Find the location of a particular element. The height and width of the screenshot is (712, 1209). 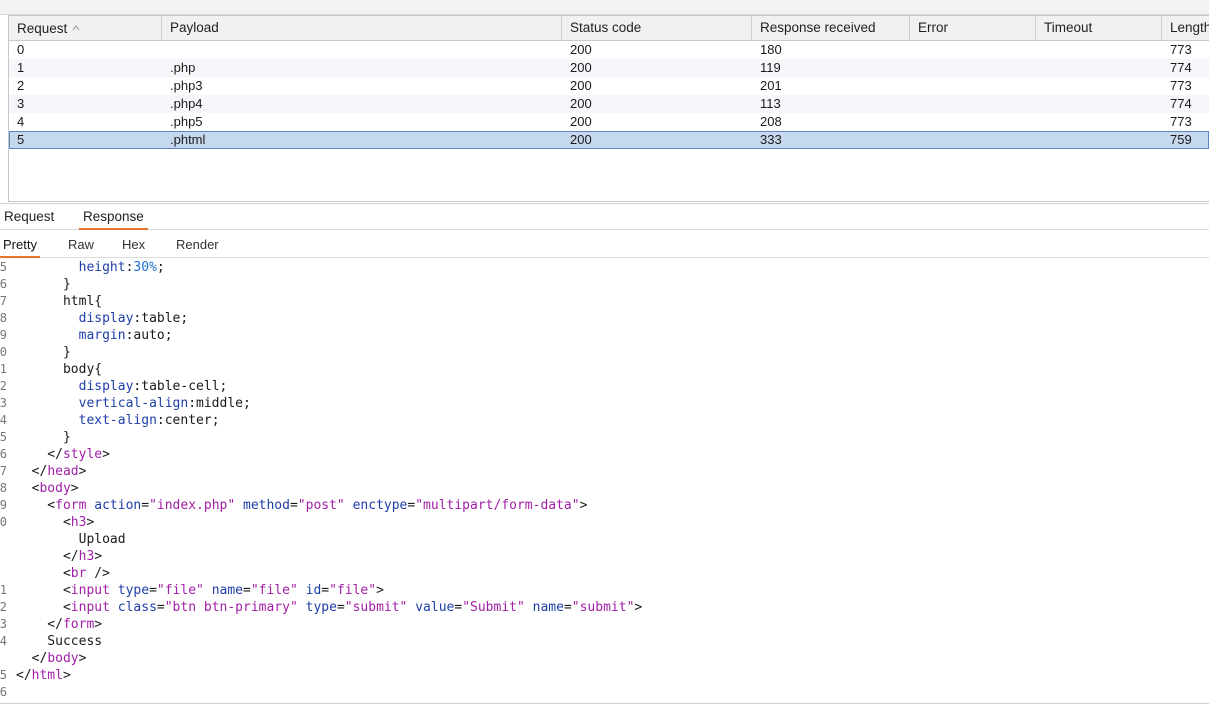

tab-render: Render is located at coordinates (197, 245).